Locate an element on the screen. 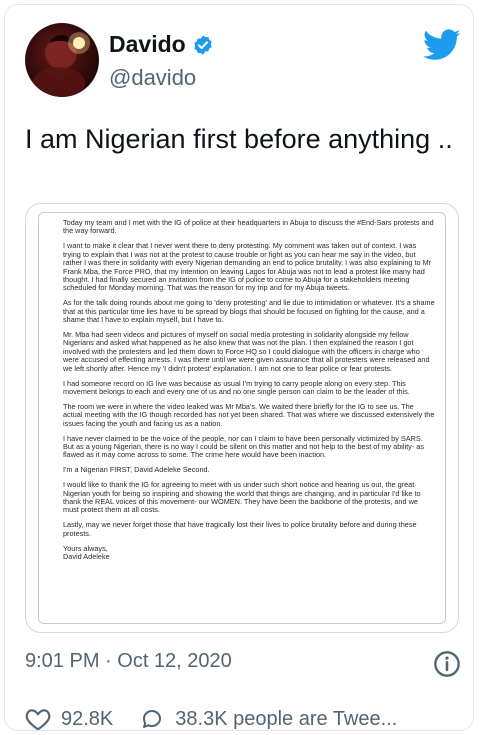 This screenshot has height=735, width=480. verified-badge-icon is located at coordinates (202, 44).